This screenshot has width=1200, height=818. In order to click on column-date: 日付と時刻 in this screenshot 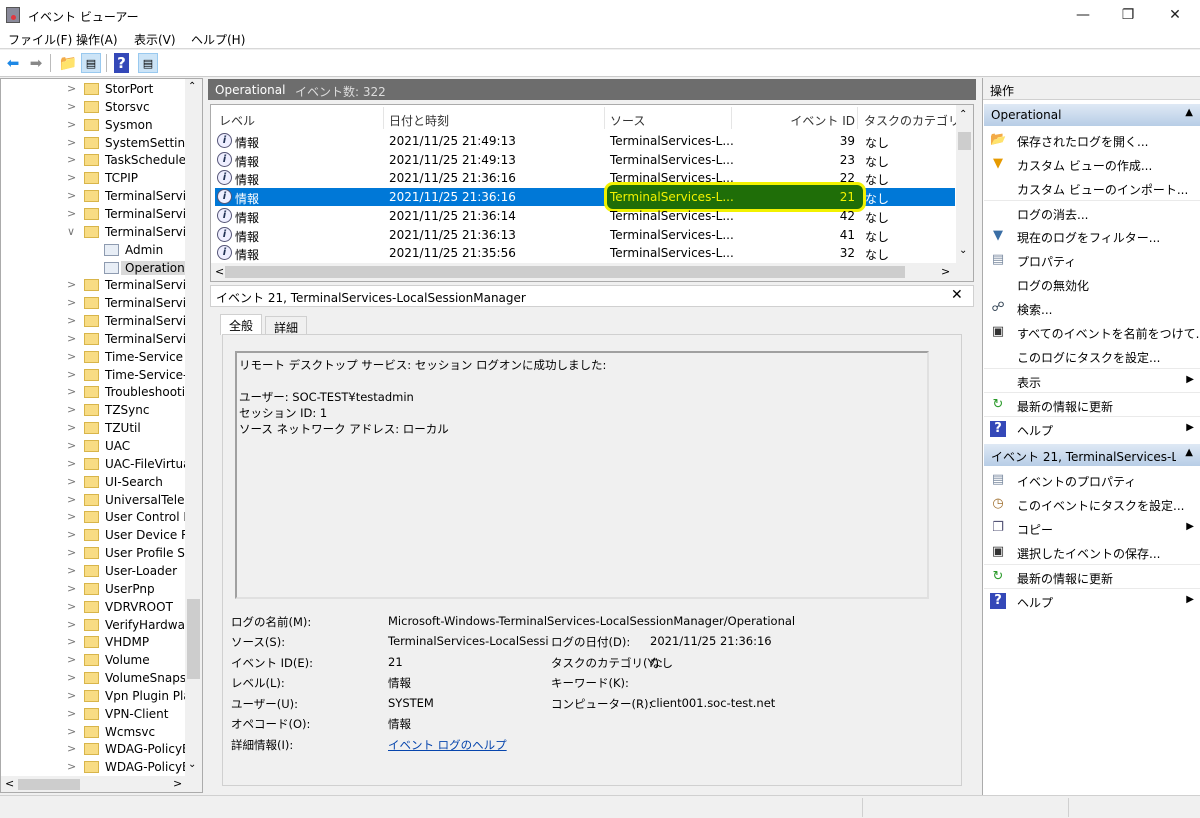, I will do `click(419, 120)`.